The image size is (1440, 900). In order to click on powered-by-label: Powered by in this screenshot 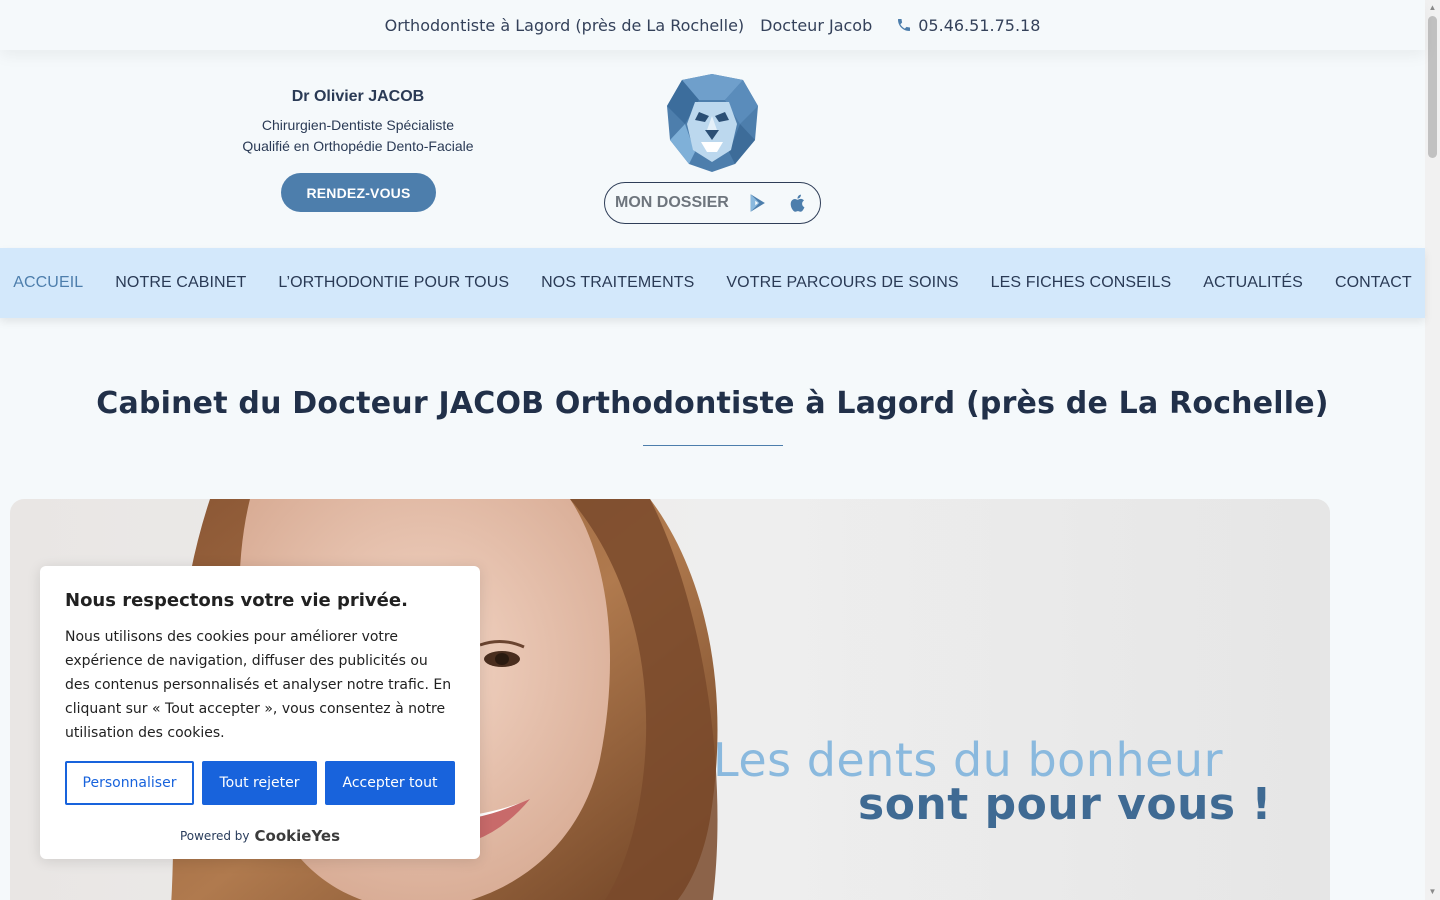, I will do `click(214, 836)`.